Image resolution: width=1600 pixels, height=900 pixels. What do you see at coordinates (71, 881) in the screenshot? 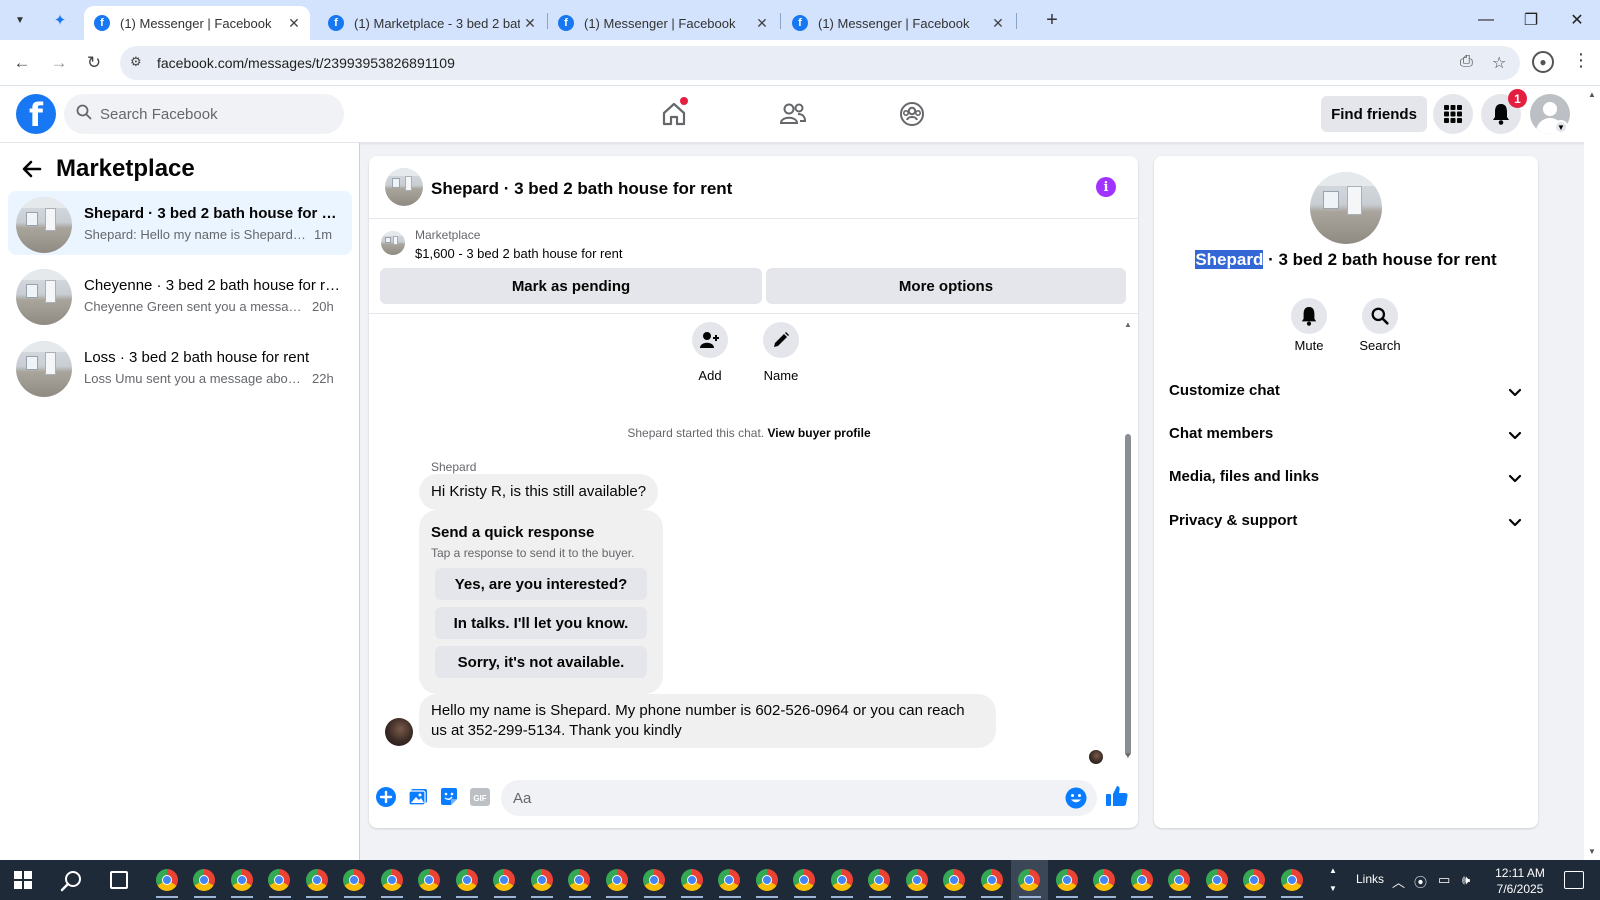
I see `taskbar-search-icon` at bounding box center [71, 881].